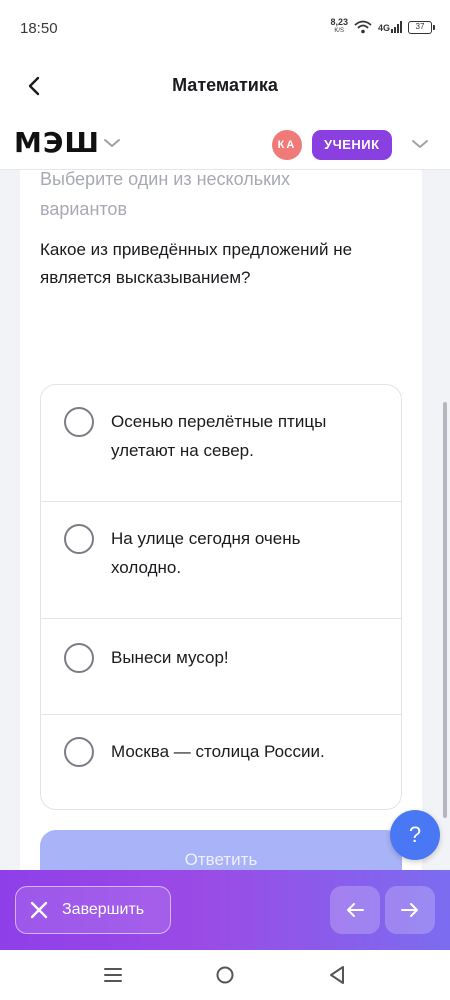 Image resolution: width=450 pixels, height=1000 pixels. I want to click on battery-icon: 37, so click(421, 27).